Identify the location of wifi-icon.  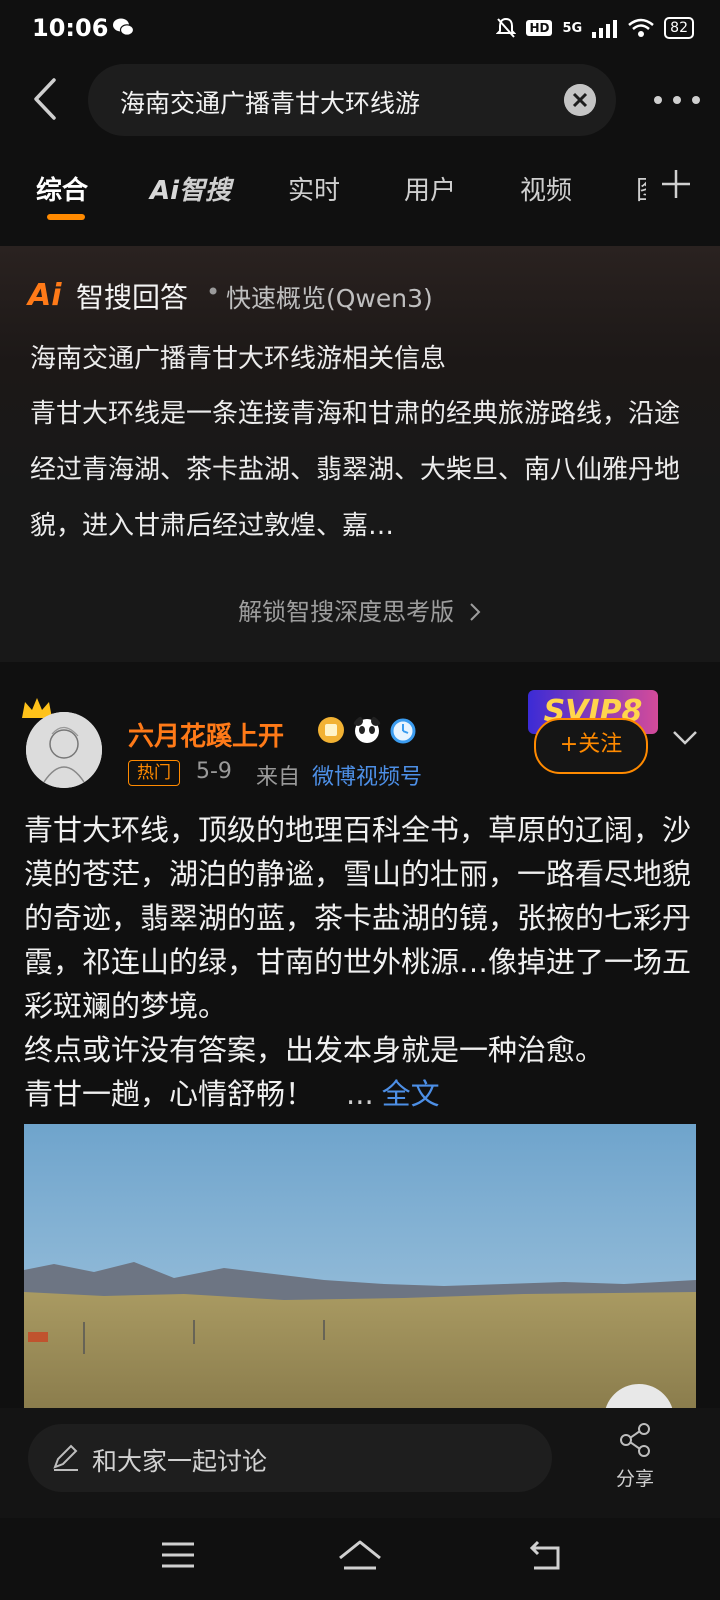
(641, 27).